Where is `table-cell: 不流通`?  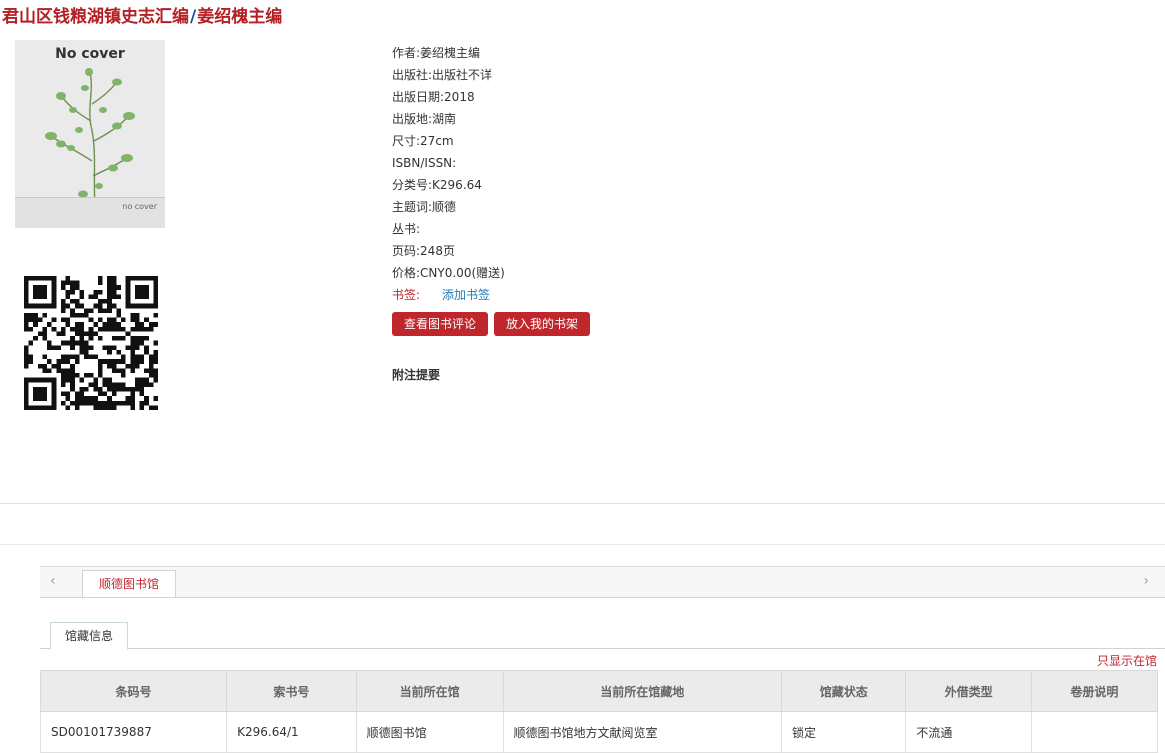
table-cell: 不流通 is located at coordinates (968, 732).